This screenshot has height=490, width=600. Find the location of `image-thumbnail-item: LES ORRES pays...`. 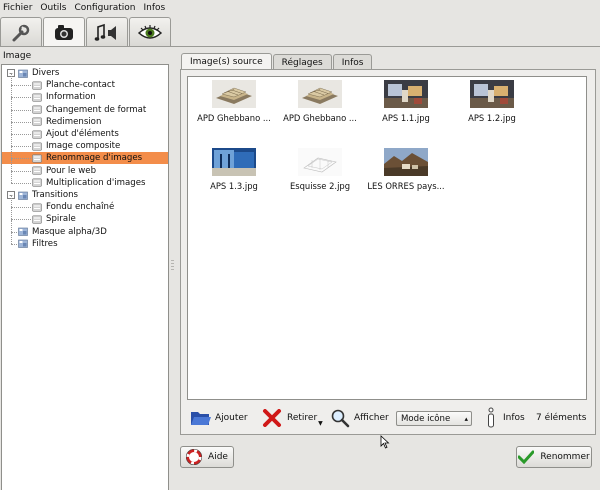

image-thumbnail-item: LES ORRES pays... is located at coordinates (406, 169).